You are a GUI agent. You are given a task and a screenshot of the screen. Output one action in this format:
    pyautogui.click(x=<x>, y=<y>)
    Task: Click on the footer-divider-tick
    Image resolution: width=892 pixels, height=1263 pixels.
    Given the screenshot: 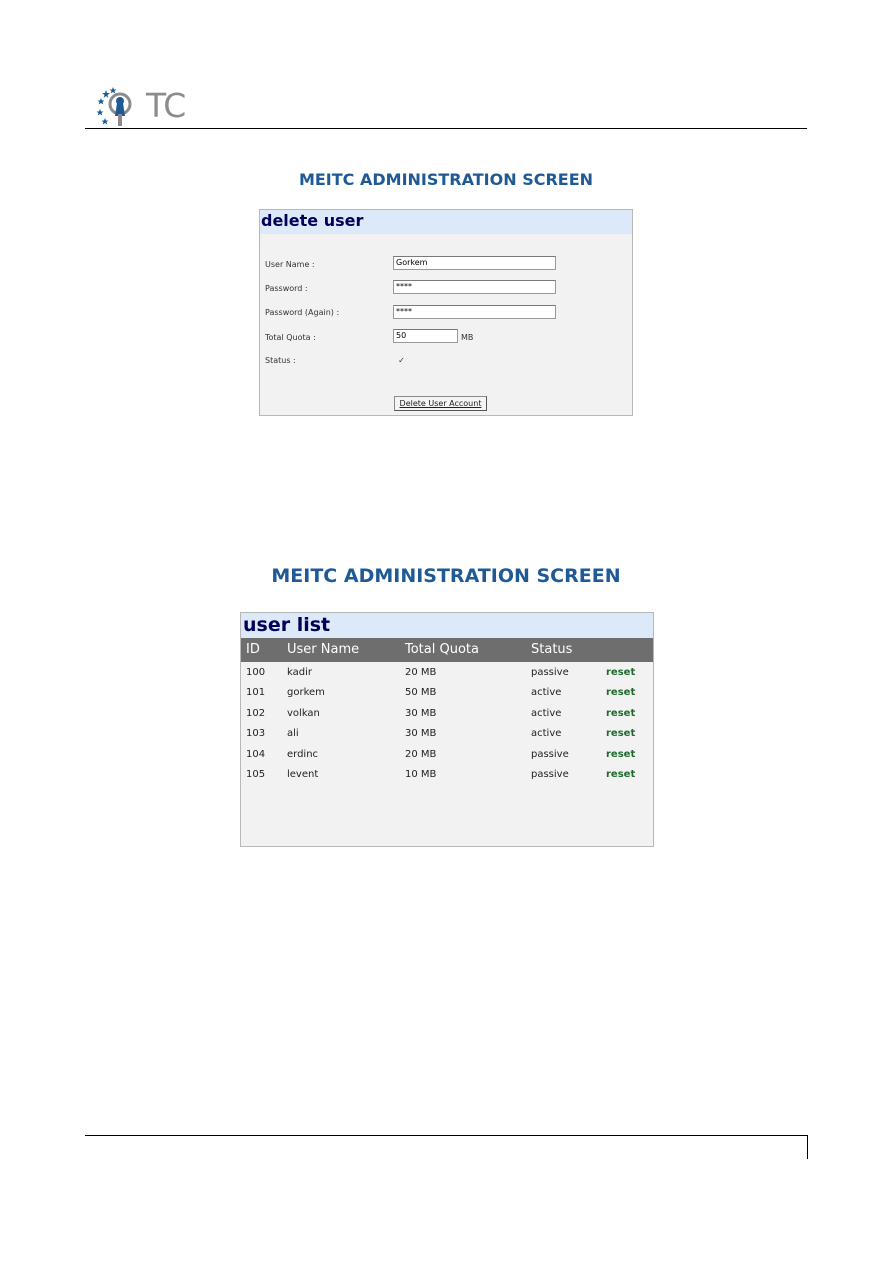 What is the action you would take?
    pyautogui.click(x=807, y=1147)
    